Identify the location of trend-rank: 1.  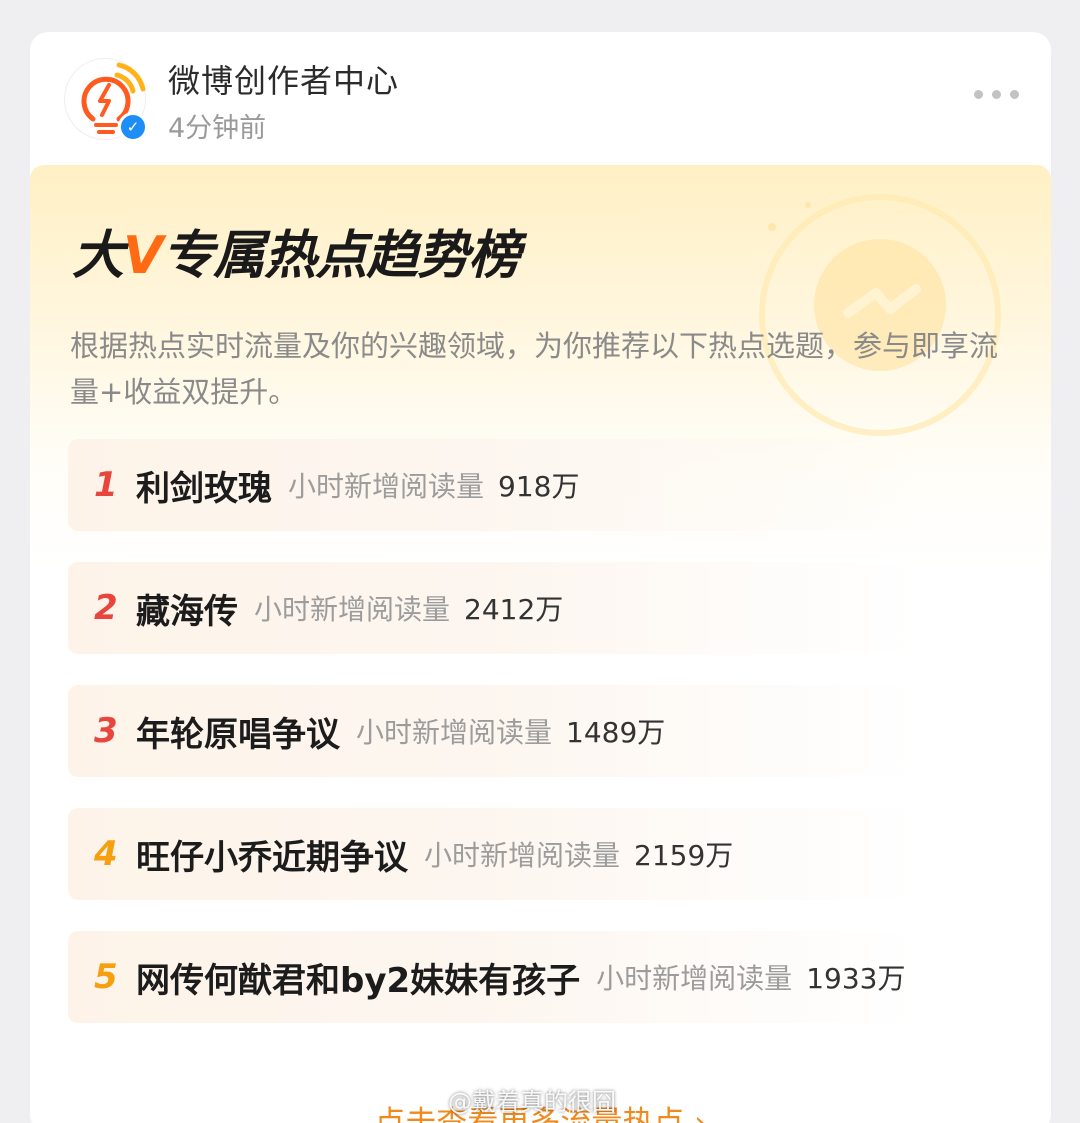
(106, 485).